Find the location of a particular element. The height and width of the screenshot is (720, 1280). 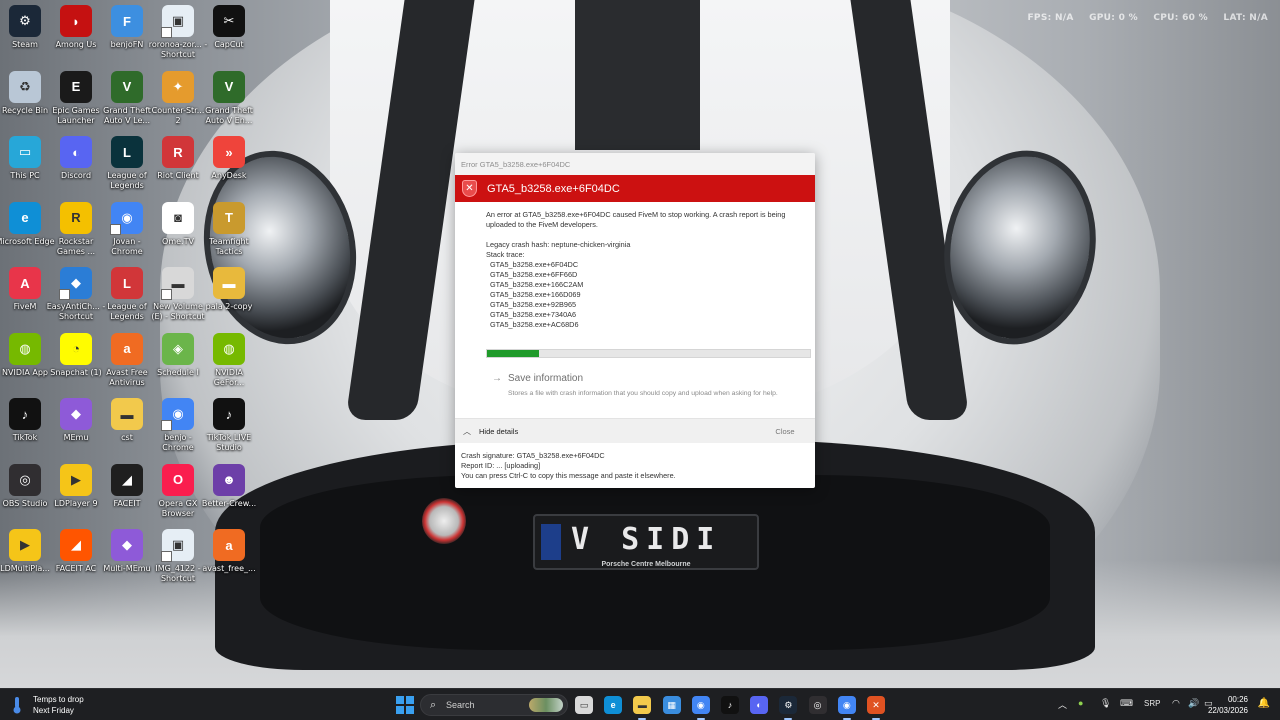

wifi-icon: ◠ is located at coordinates (1176, 703).